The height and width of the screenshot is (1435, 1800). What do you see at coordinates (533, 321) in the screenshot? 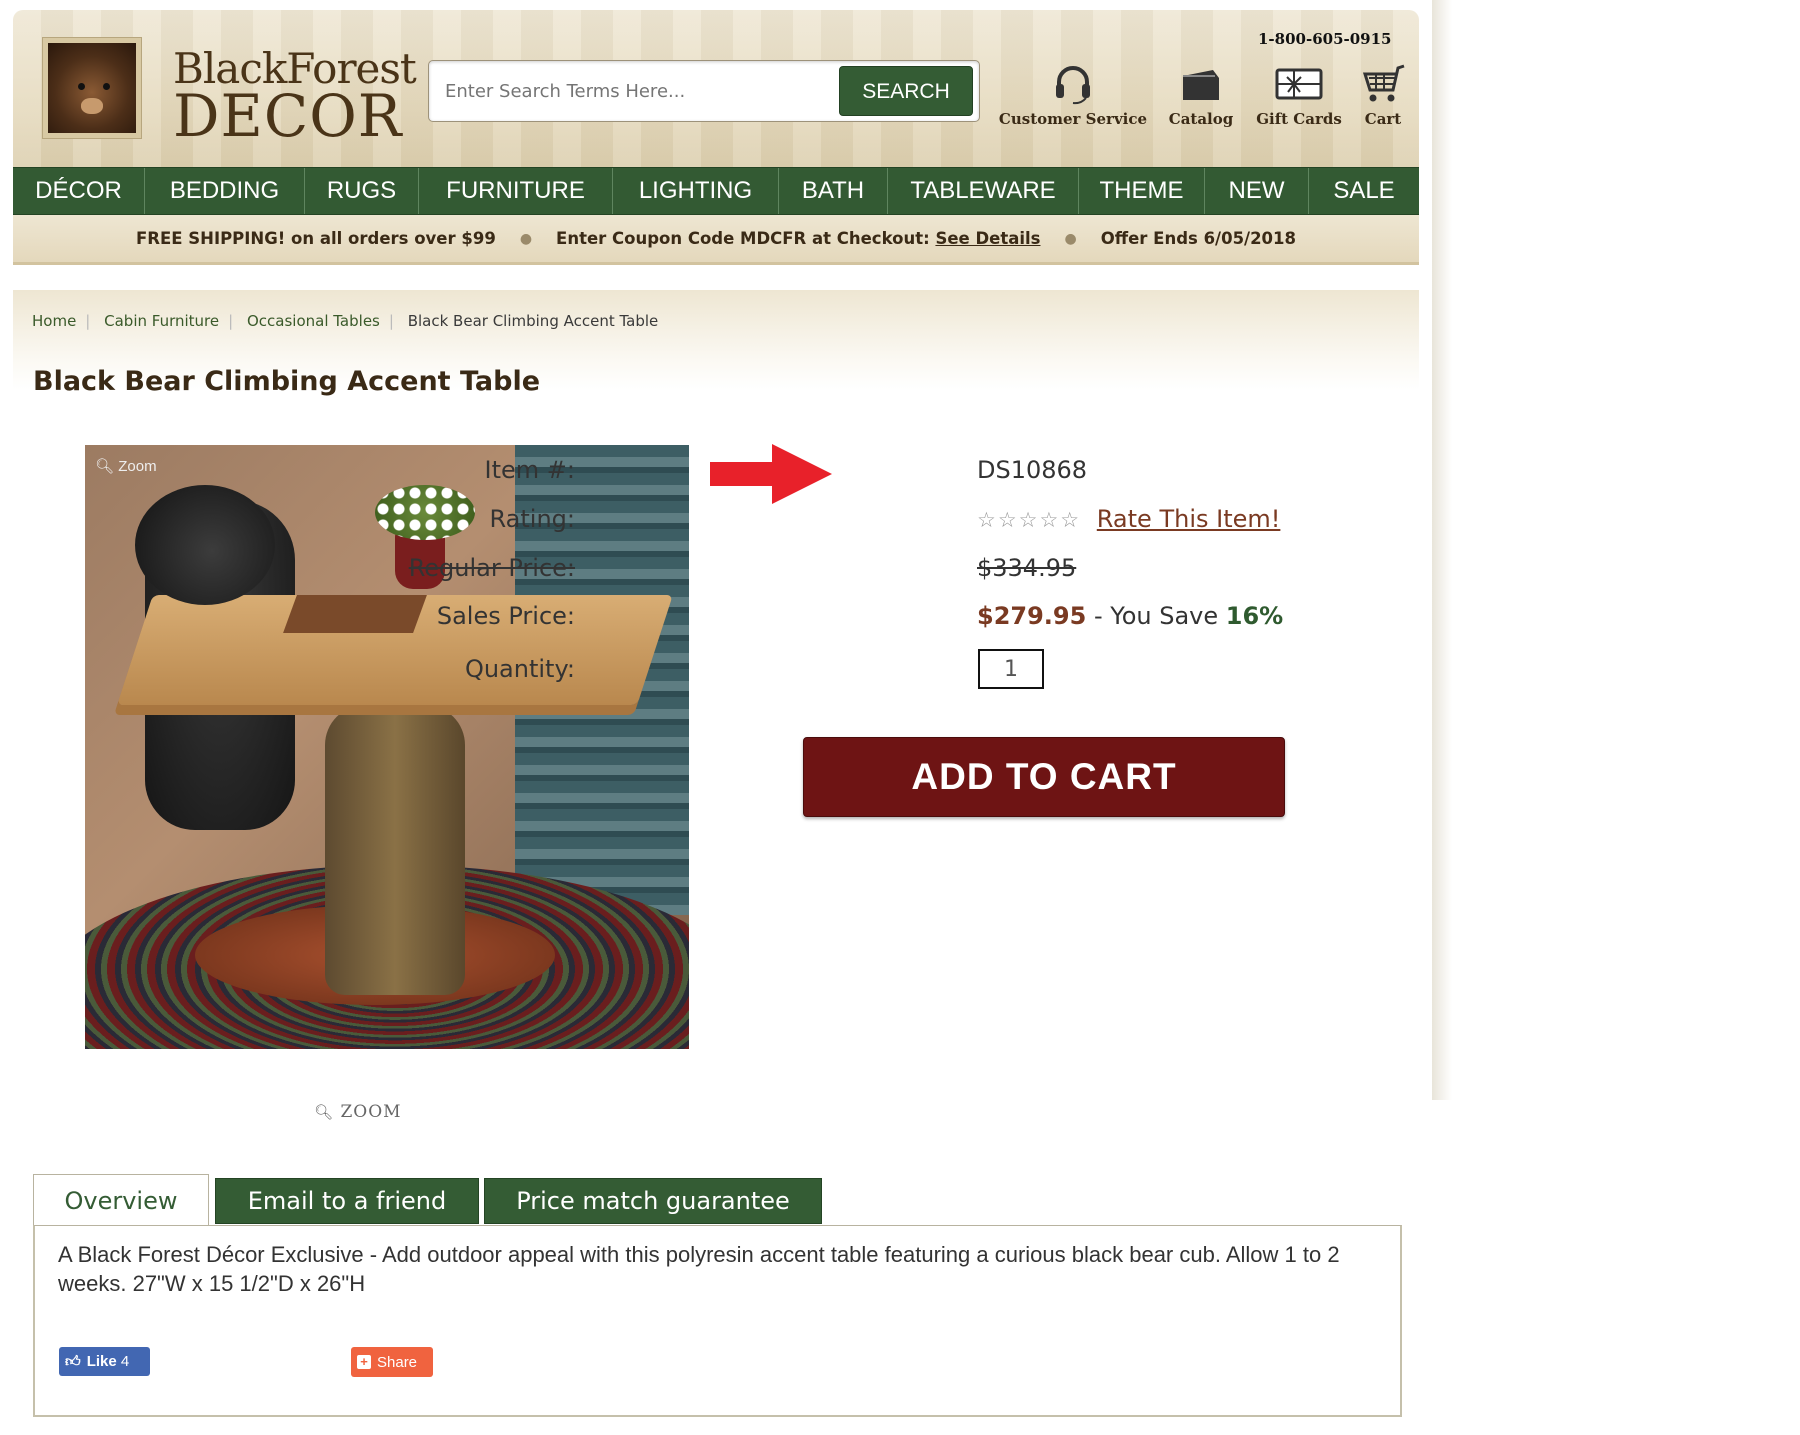
I see `breadcrumb-current: Black Bear Climbing Accent Table` at bounding box center [533, 321].